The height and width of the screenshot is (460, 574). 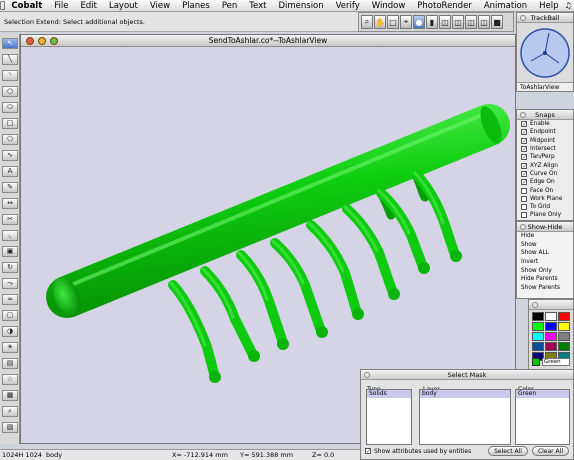 I want to click on camera-tool-icon: ▤, so click(x=10, y=363).